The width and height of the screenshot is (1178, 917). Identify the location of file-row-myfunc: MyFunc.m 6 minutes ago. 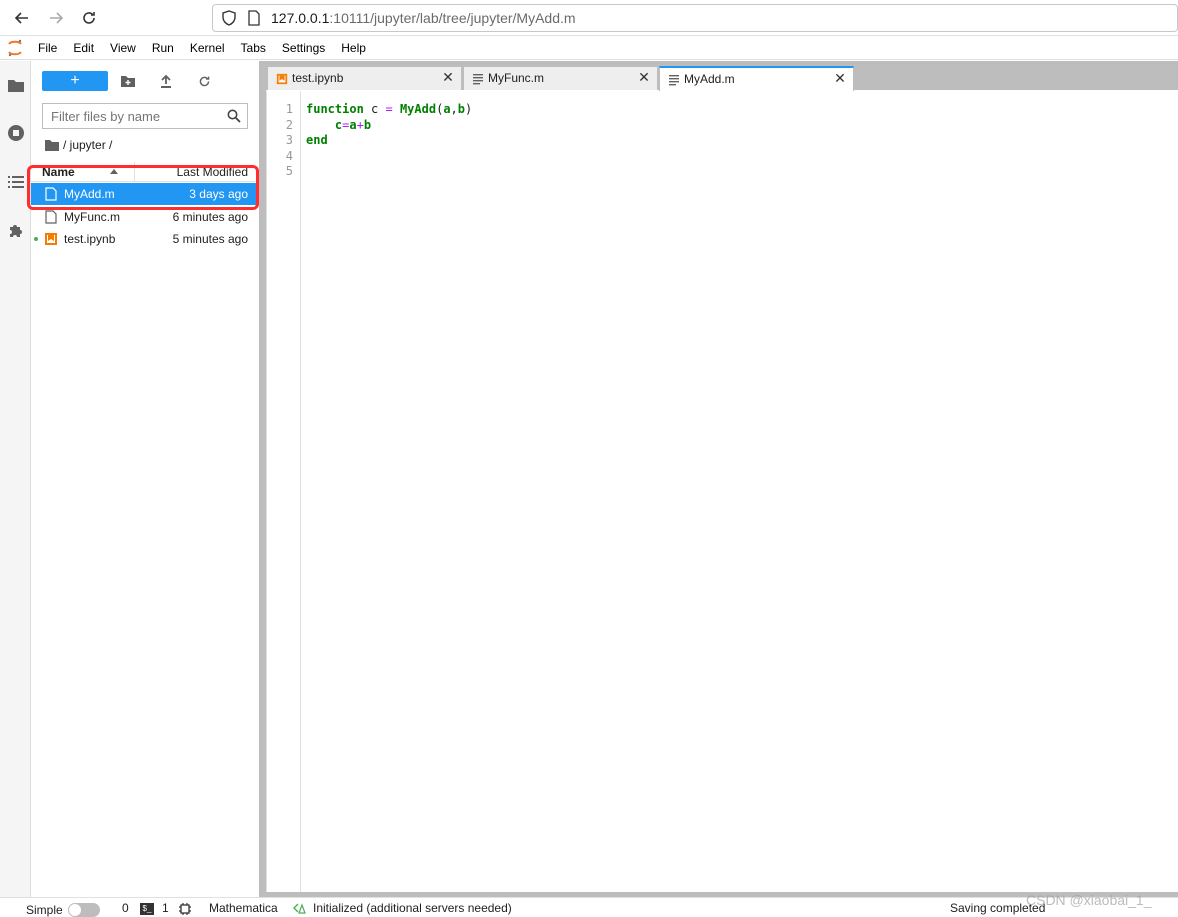
(145, 217).